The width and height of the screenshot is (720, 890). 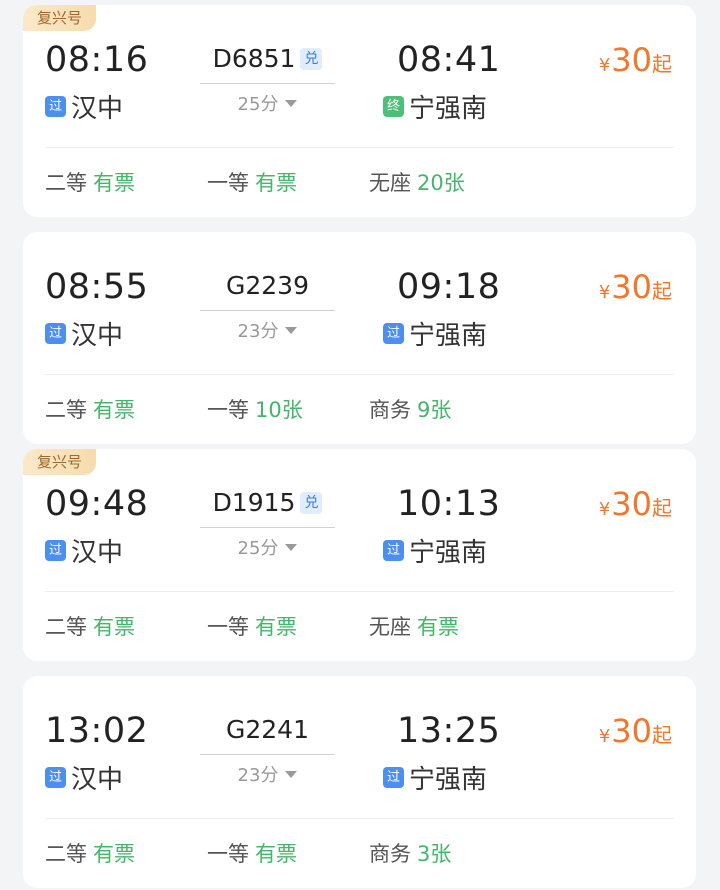 I want to click on train-number: G2239, so click(x=267, y=285).